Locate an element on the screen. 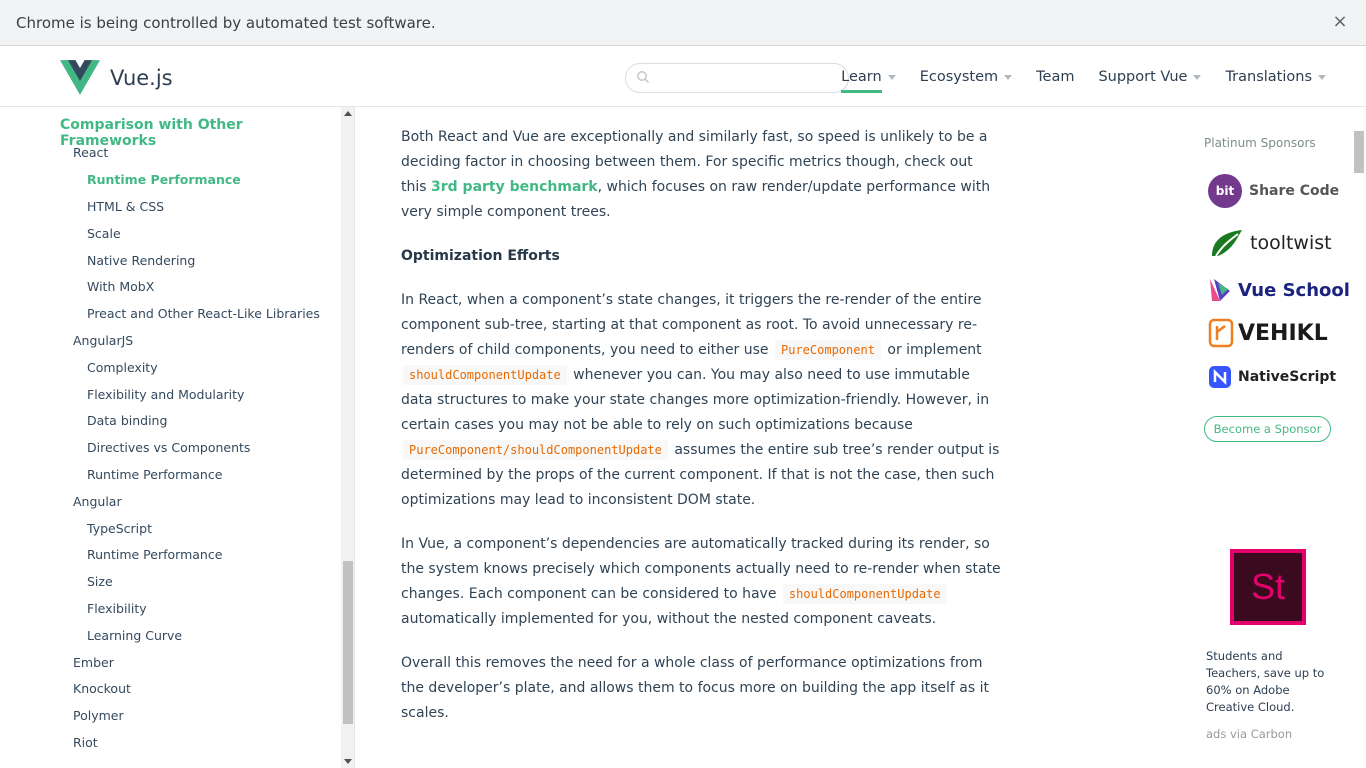 Image resolution: width=1366 pixels, height=768 pixels. adobe-stock-ad-image: St is located at coordinates (1268, 587).